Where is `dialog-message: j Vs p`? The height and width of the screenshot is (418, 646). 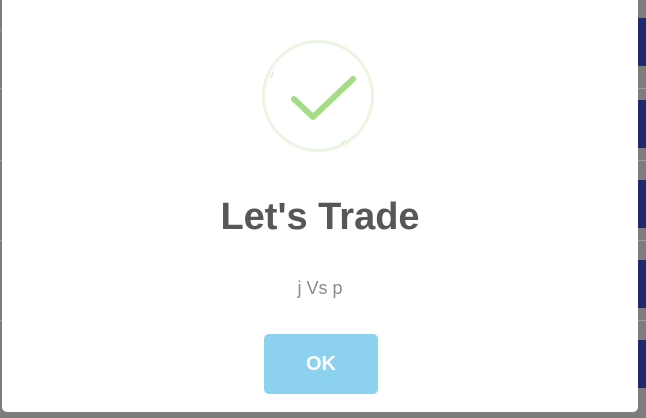 dialog-message: j Vs p is located at coordinates (320, 288).